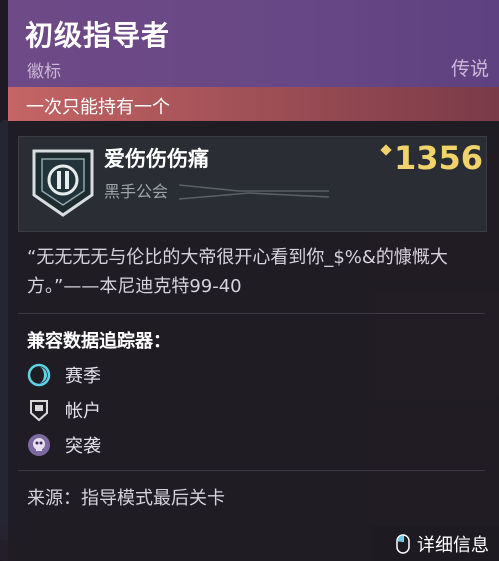 The width and height of the screenshot is (499, 561). I want to click on item-source: 来源：指导模式最后关卡, so click(126, 498).